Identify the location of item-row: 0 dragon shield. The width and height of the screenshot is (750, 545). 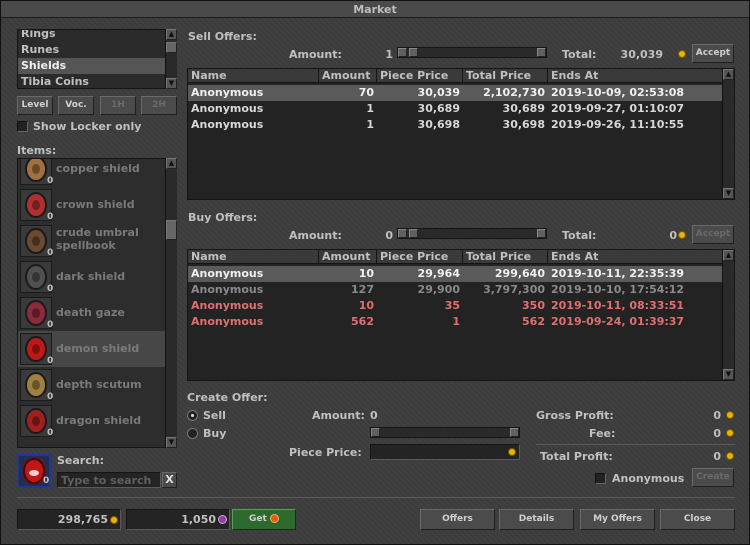
(97, 421).